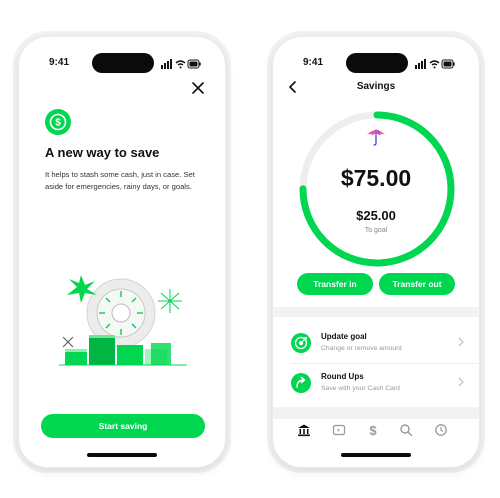 This screenshot has height=498, width=500. What do you see at coordinates (123, 426) in the screenshot?
I see `start-saving-button: Start saving` at bounding box center [123, 426].